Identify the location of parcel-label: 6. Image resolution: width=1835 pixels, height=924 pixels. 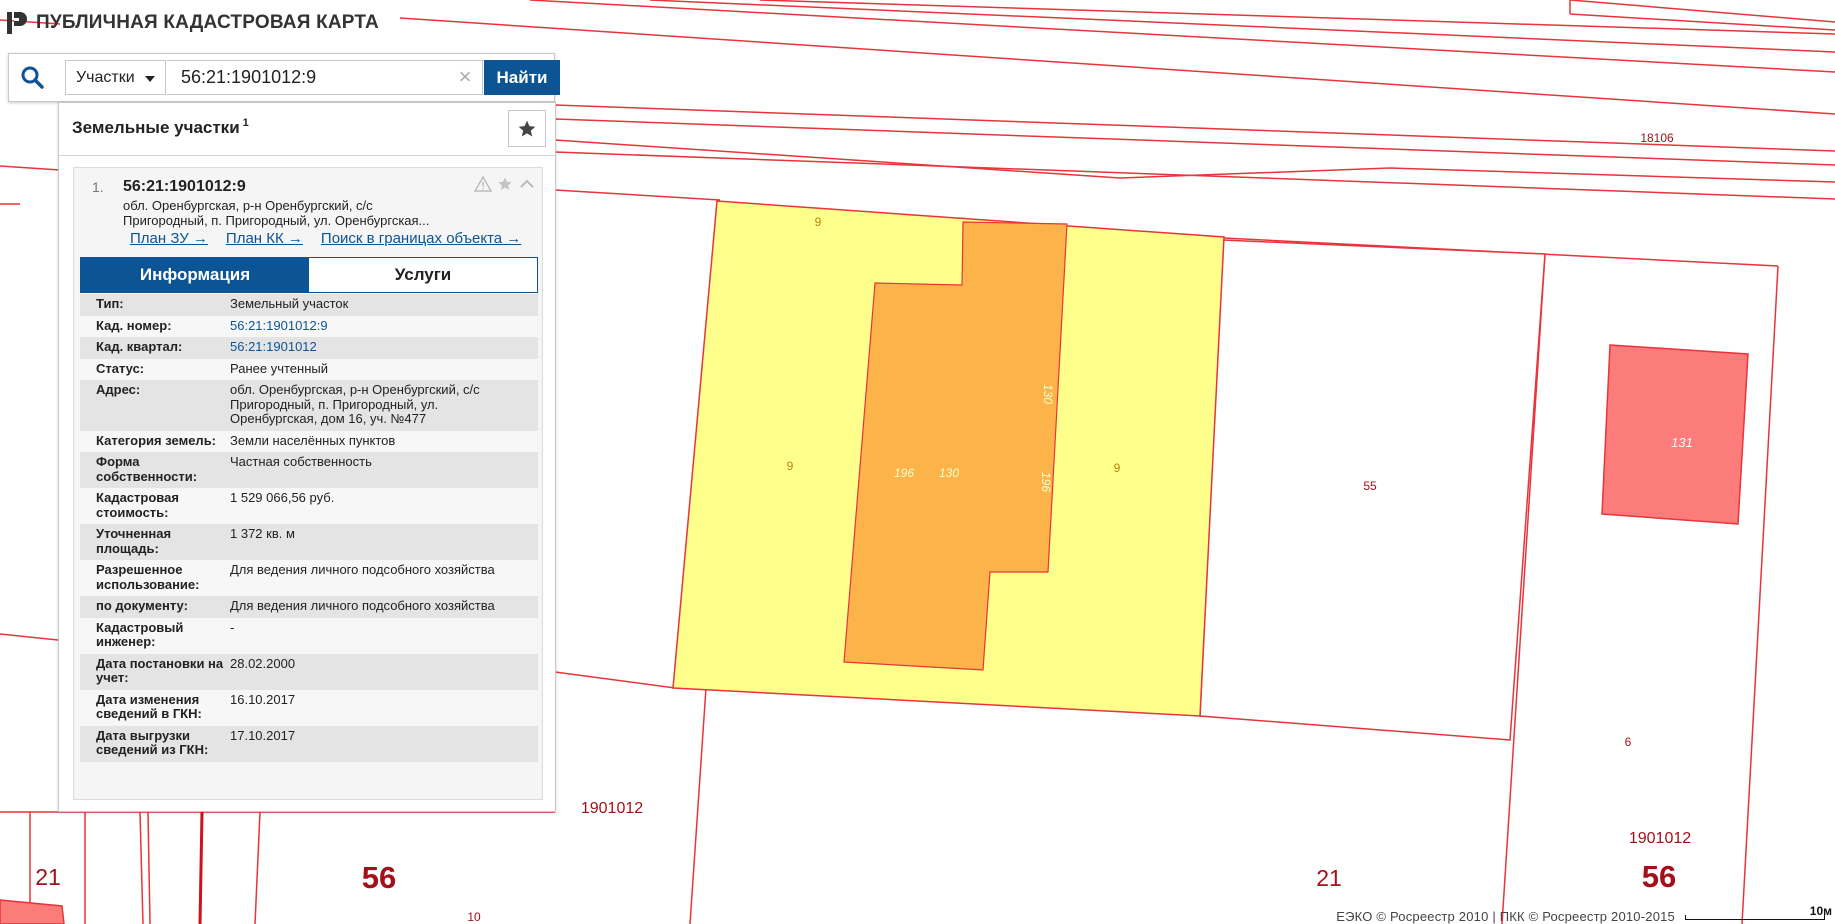
(1628, 742).